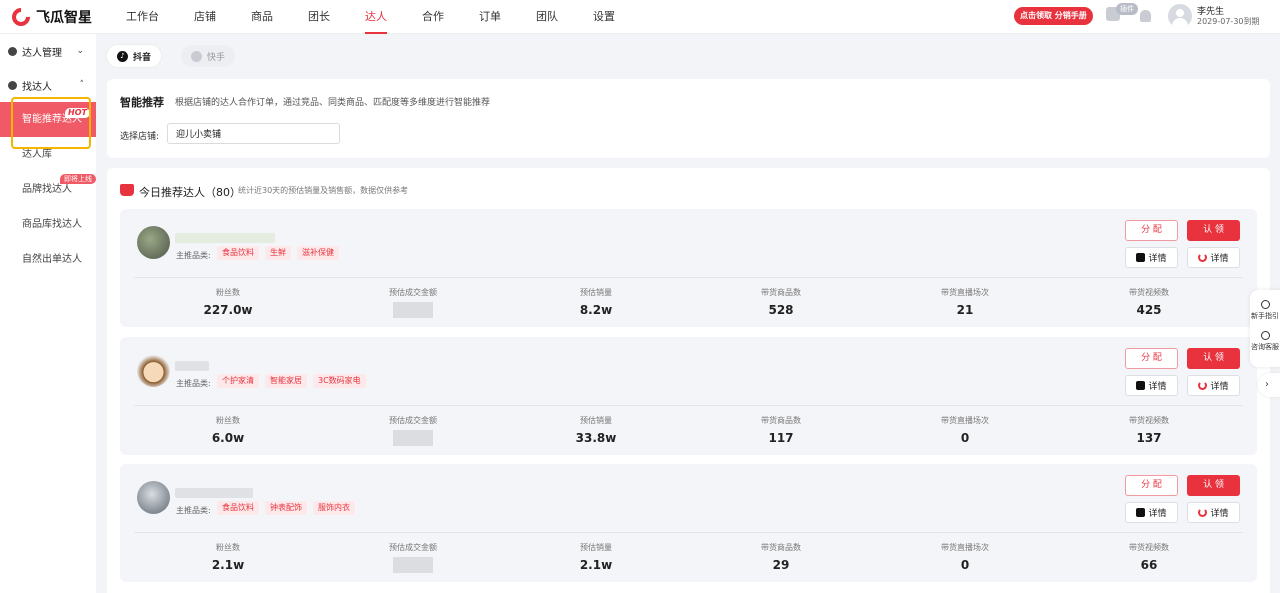 This screenshot has width=1280, height=593. I want to click on category-tag: 生鲜, so click(278, 253).